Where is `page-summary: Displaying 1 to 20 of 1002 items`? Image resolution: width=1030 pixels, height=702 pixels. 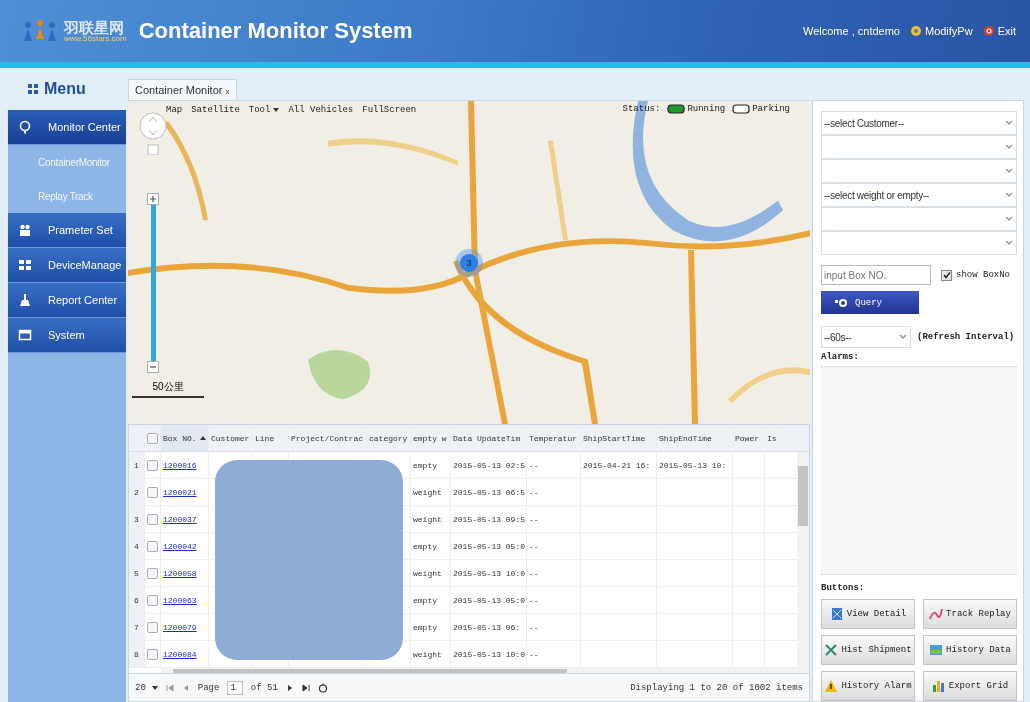
page-summary: Displaying 1 to 20 of 1002 items is located at coordinates (716, 687).